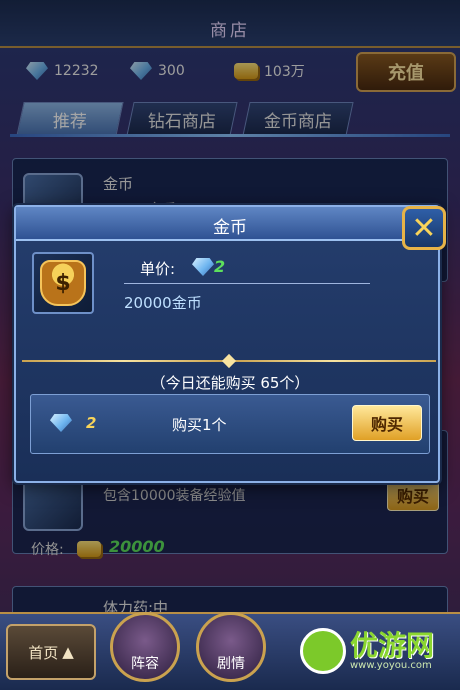  What do you see at coordinates (163, 303) in the screenshot?
I see `item-title: 20000金币` at bounding box center [163, 303].